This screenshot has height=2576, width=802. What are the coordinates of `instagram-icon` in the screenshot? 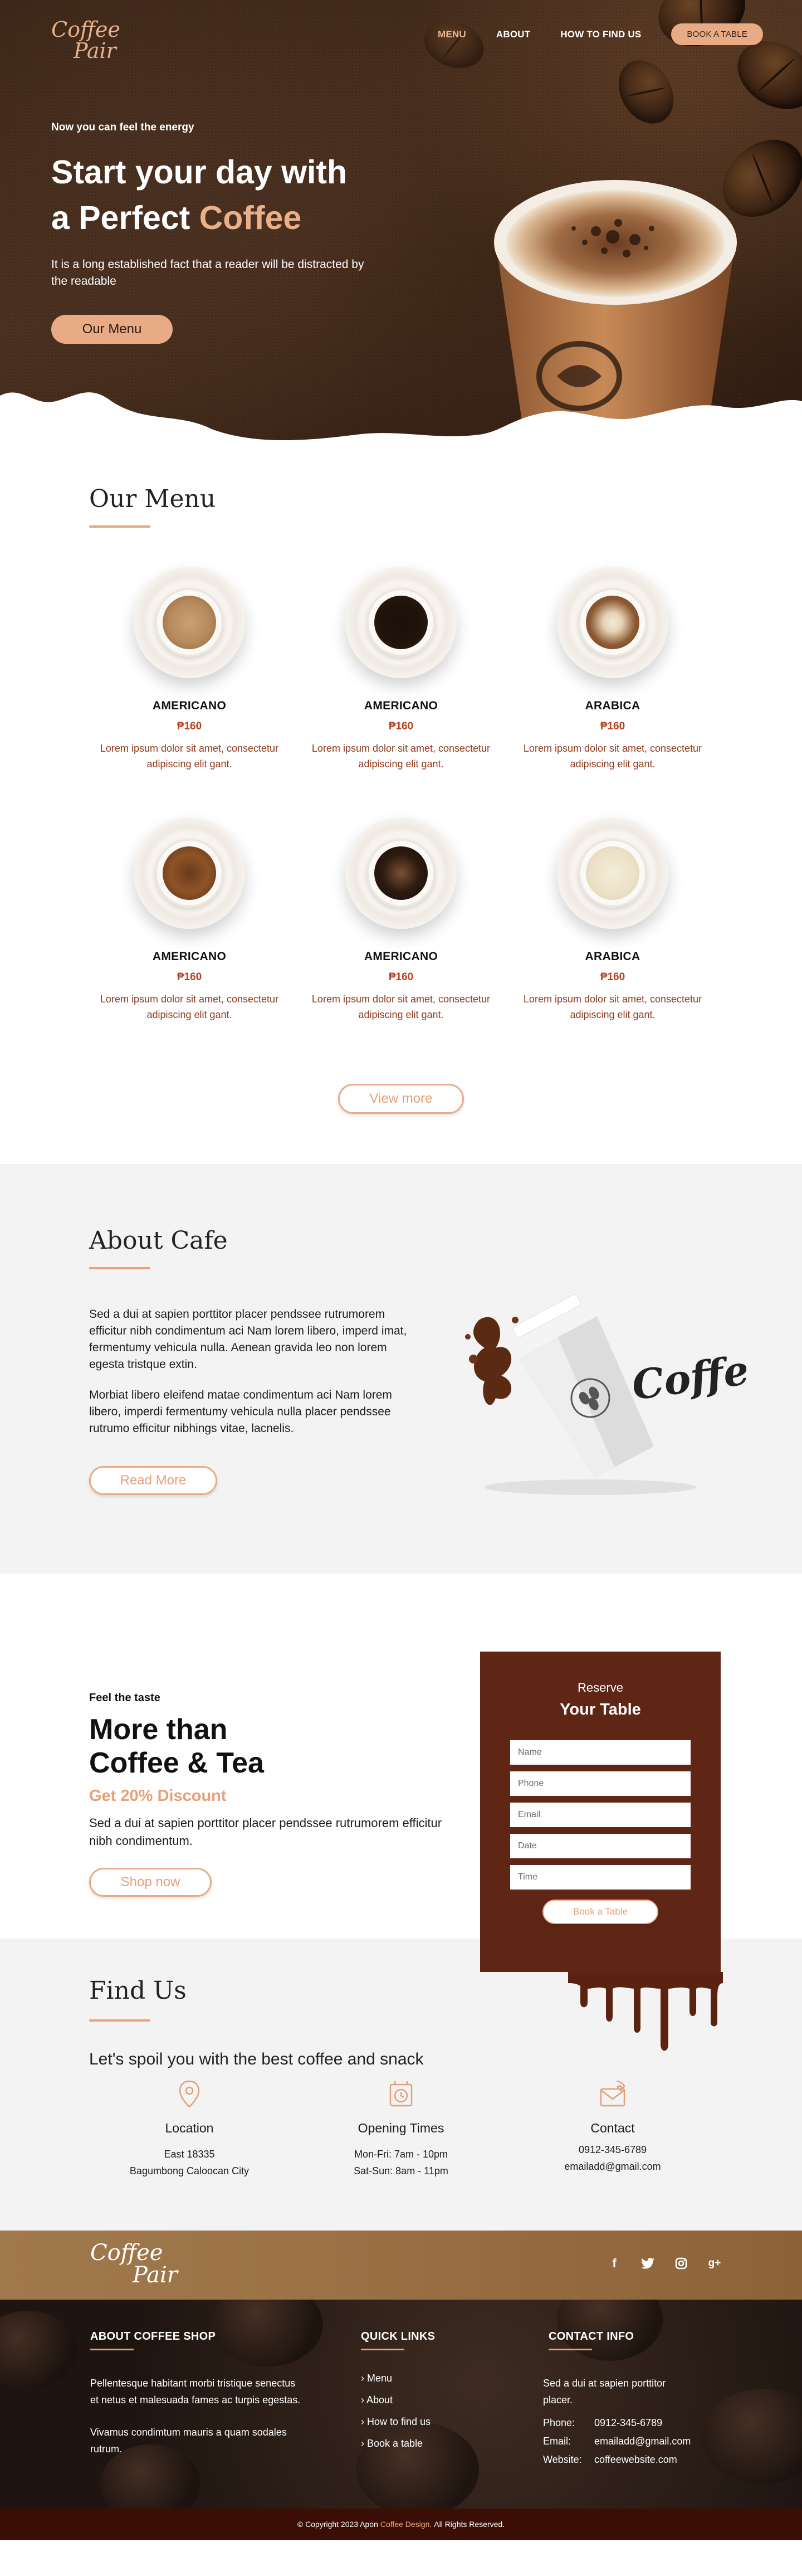 It's located at (681, 2263).